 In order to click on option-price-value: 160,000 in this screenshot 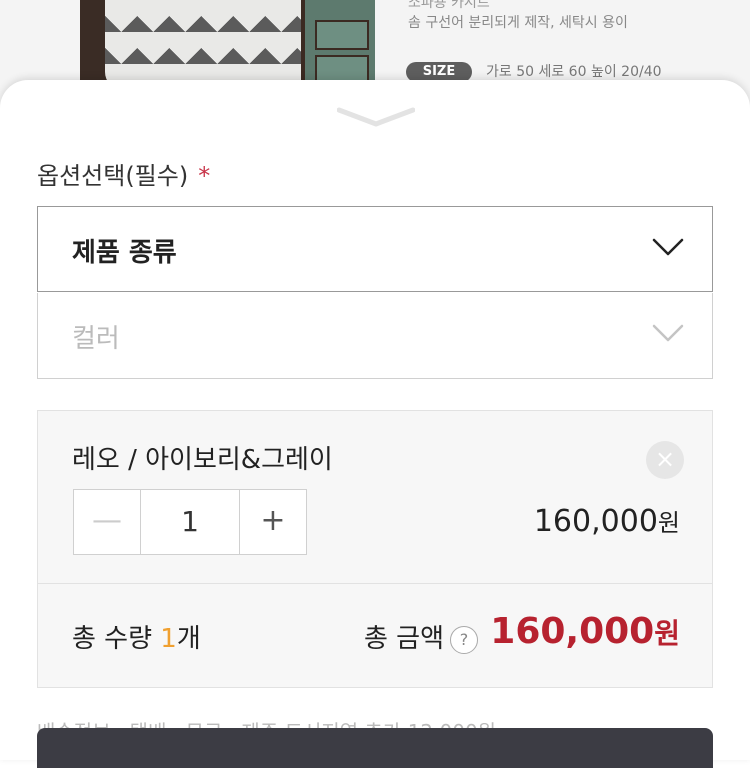, I will do `click(595, 521)`.